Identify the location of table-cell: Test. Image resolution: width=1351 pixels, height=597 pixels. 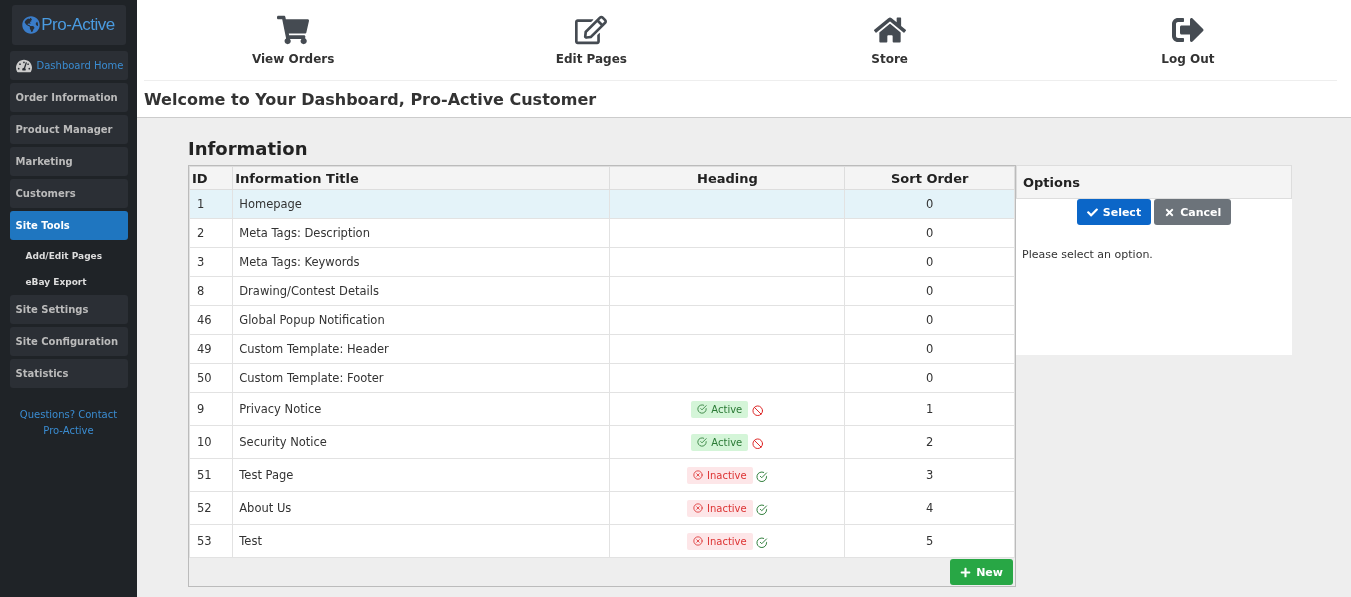
(421, 541).